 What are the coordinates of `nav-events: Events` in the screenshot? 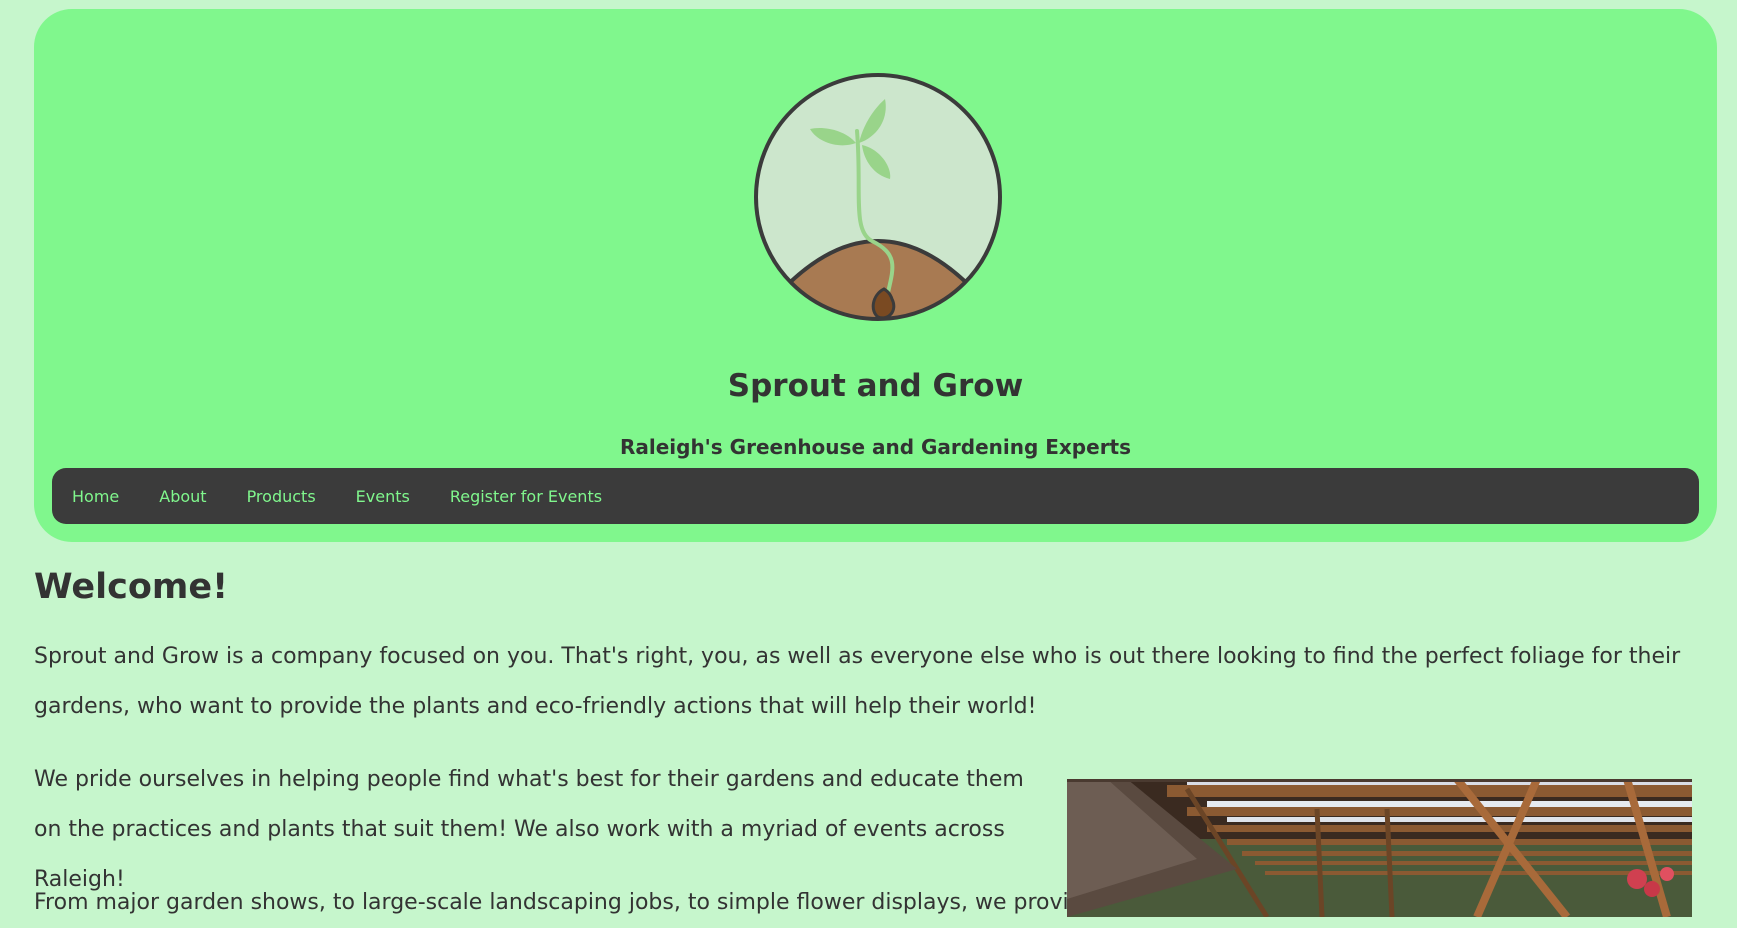 It's located at (383, 496).